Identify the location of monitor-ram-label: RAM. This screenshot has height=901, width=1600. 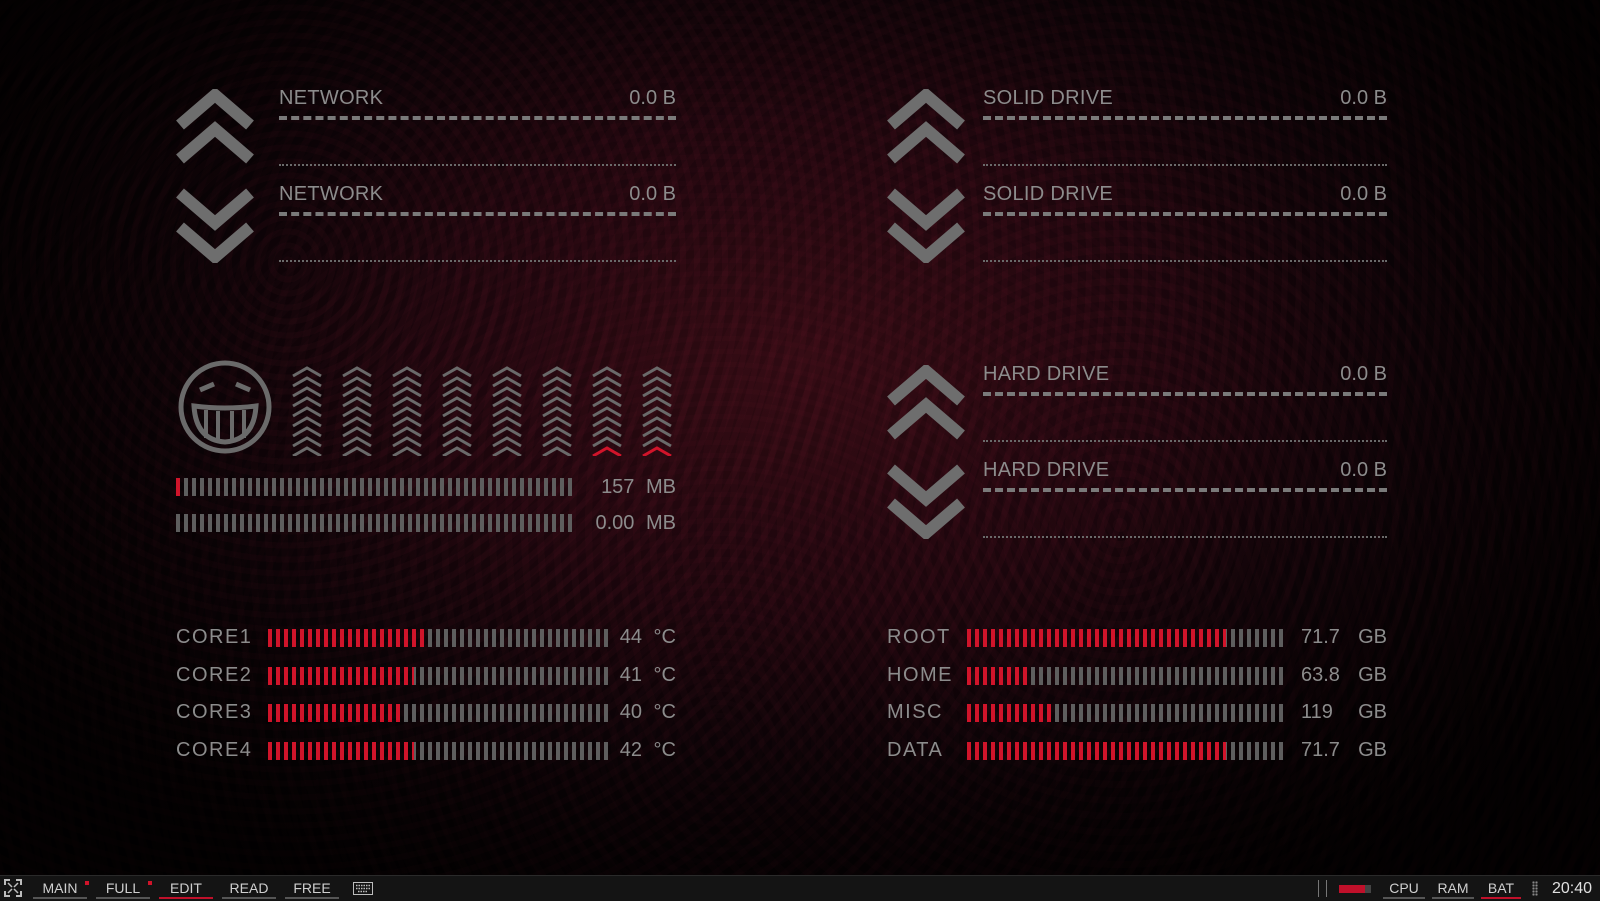
(1453, 888).